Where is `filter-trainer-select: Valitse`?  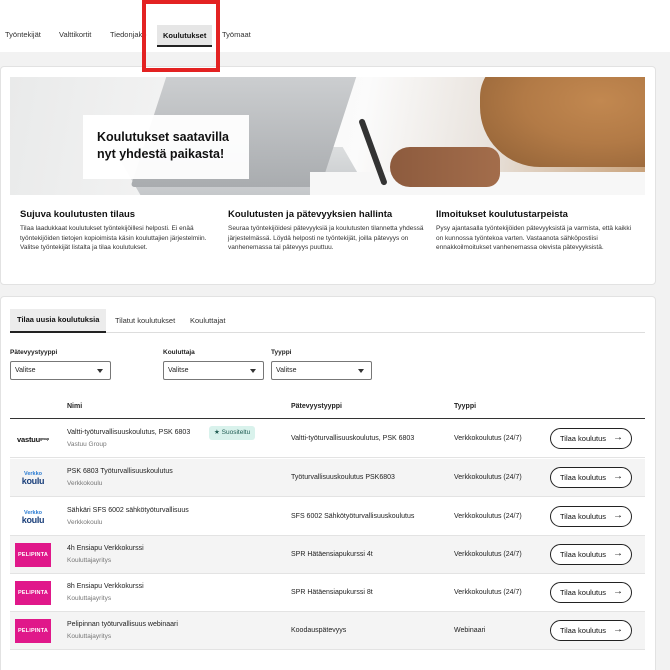
filter-trainer-select: Valitse is located at coordinates (213, 370).